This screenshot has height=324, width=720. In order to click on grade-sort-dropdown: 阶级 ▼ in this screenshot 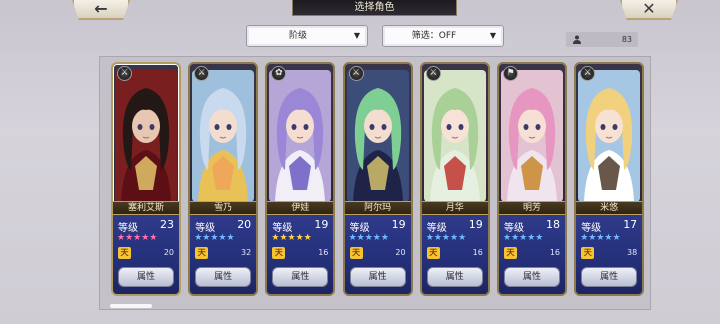, I will do `click(307, 36)`.